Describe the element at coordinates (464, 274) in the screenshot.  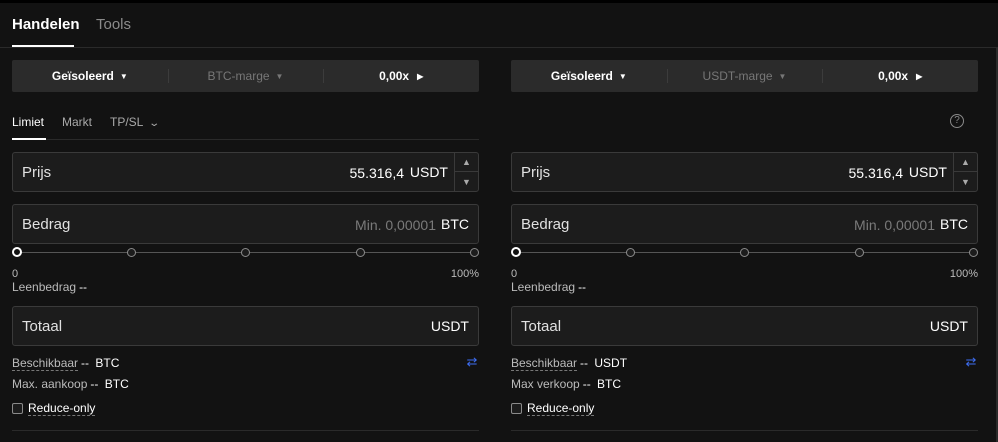
I see `slider-max-label: 100%` at that location.